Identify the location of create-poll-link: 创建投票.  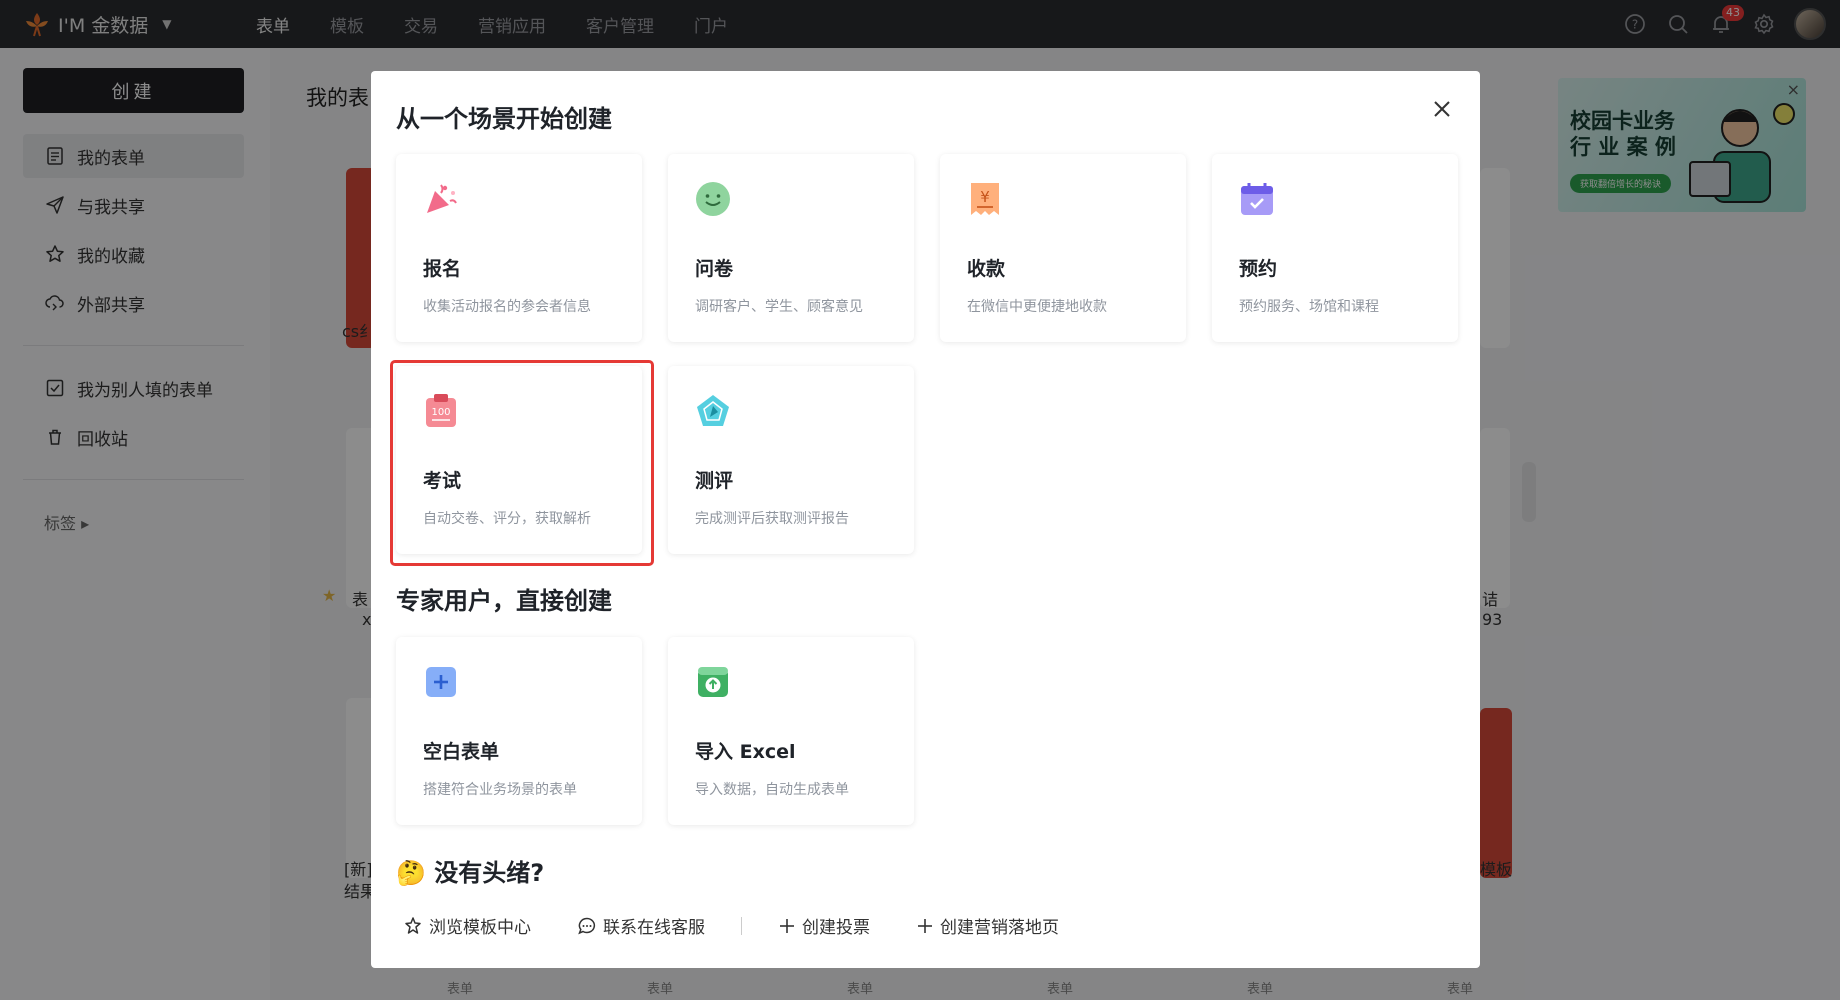
(824, 925).